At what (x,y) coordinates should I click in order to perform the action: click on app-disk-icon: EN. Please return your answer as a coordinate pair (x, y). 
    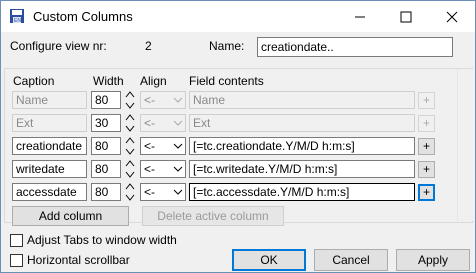
    Looking at the image, I should click on (17, 16).